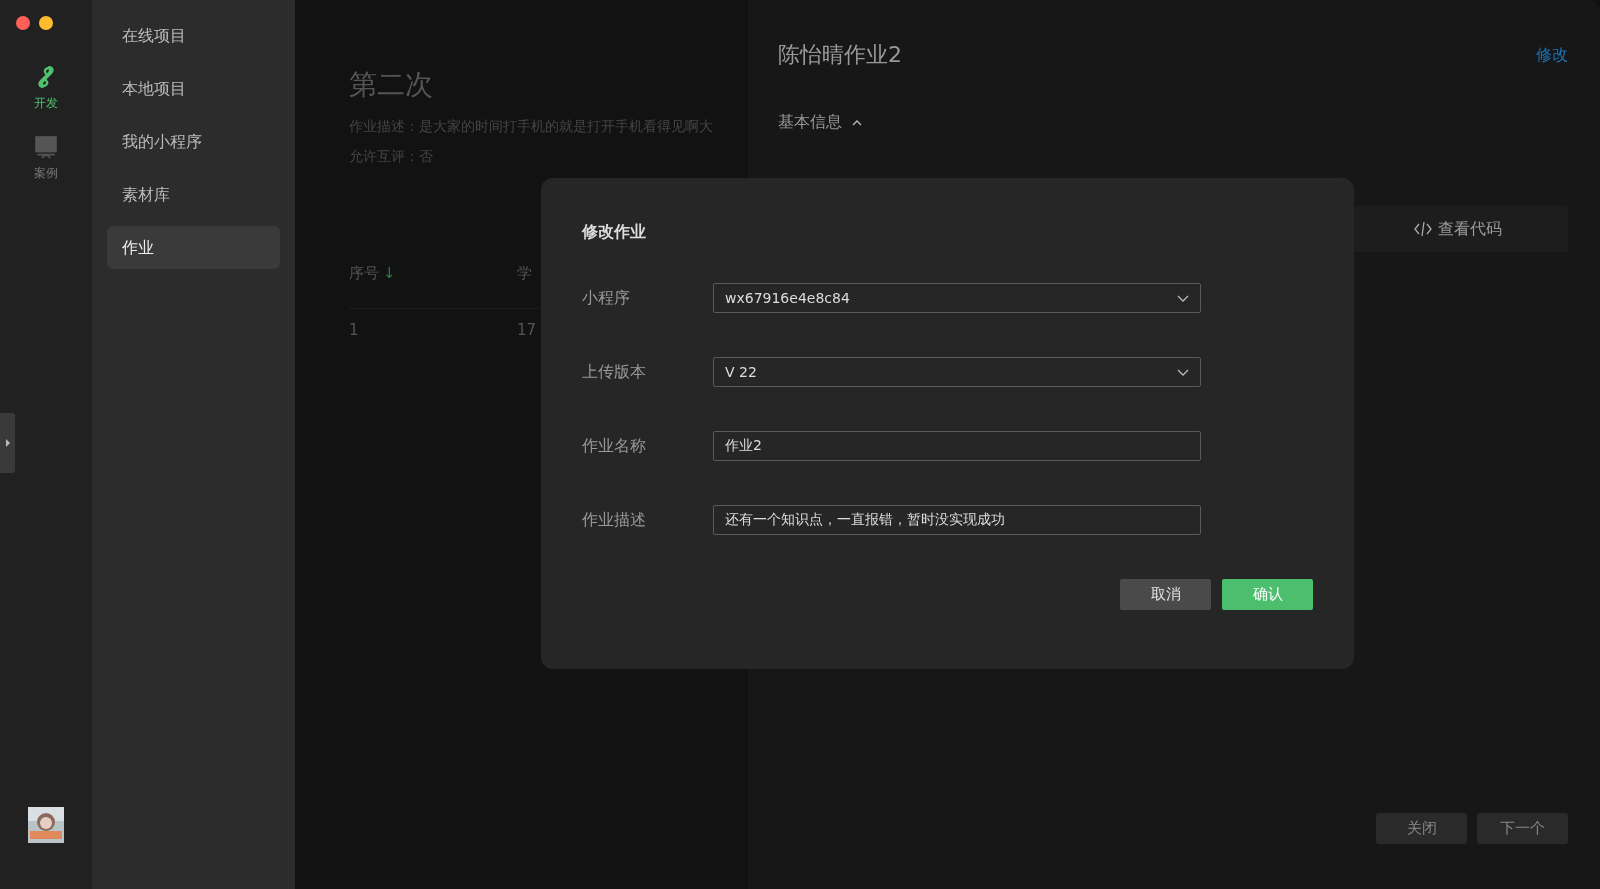 The height and width of the screenshot is (889, 1600). I want to click on rail-tab: 案例, so click(46, 158).